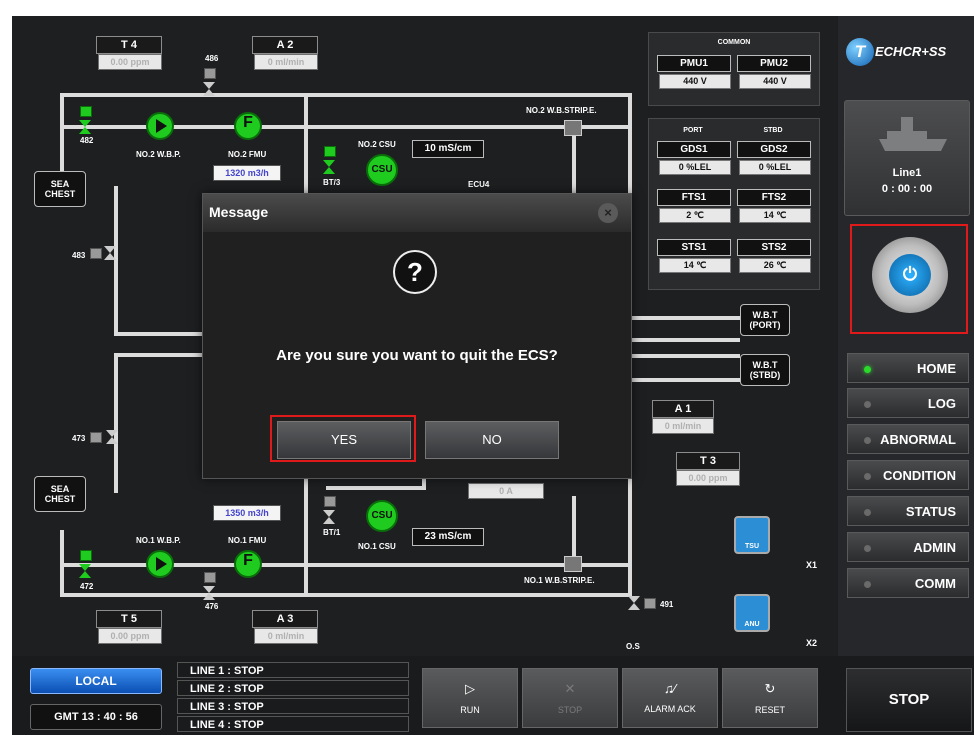 The width and height of the screenshot is (974, 735). Describe the element at coordinates (129, 619) in the screenshot. I see `t5-header: T 5` at that location.